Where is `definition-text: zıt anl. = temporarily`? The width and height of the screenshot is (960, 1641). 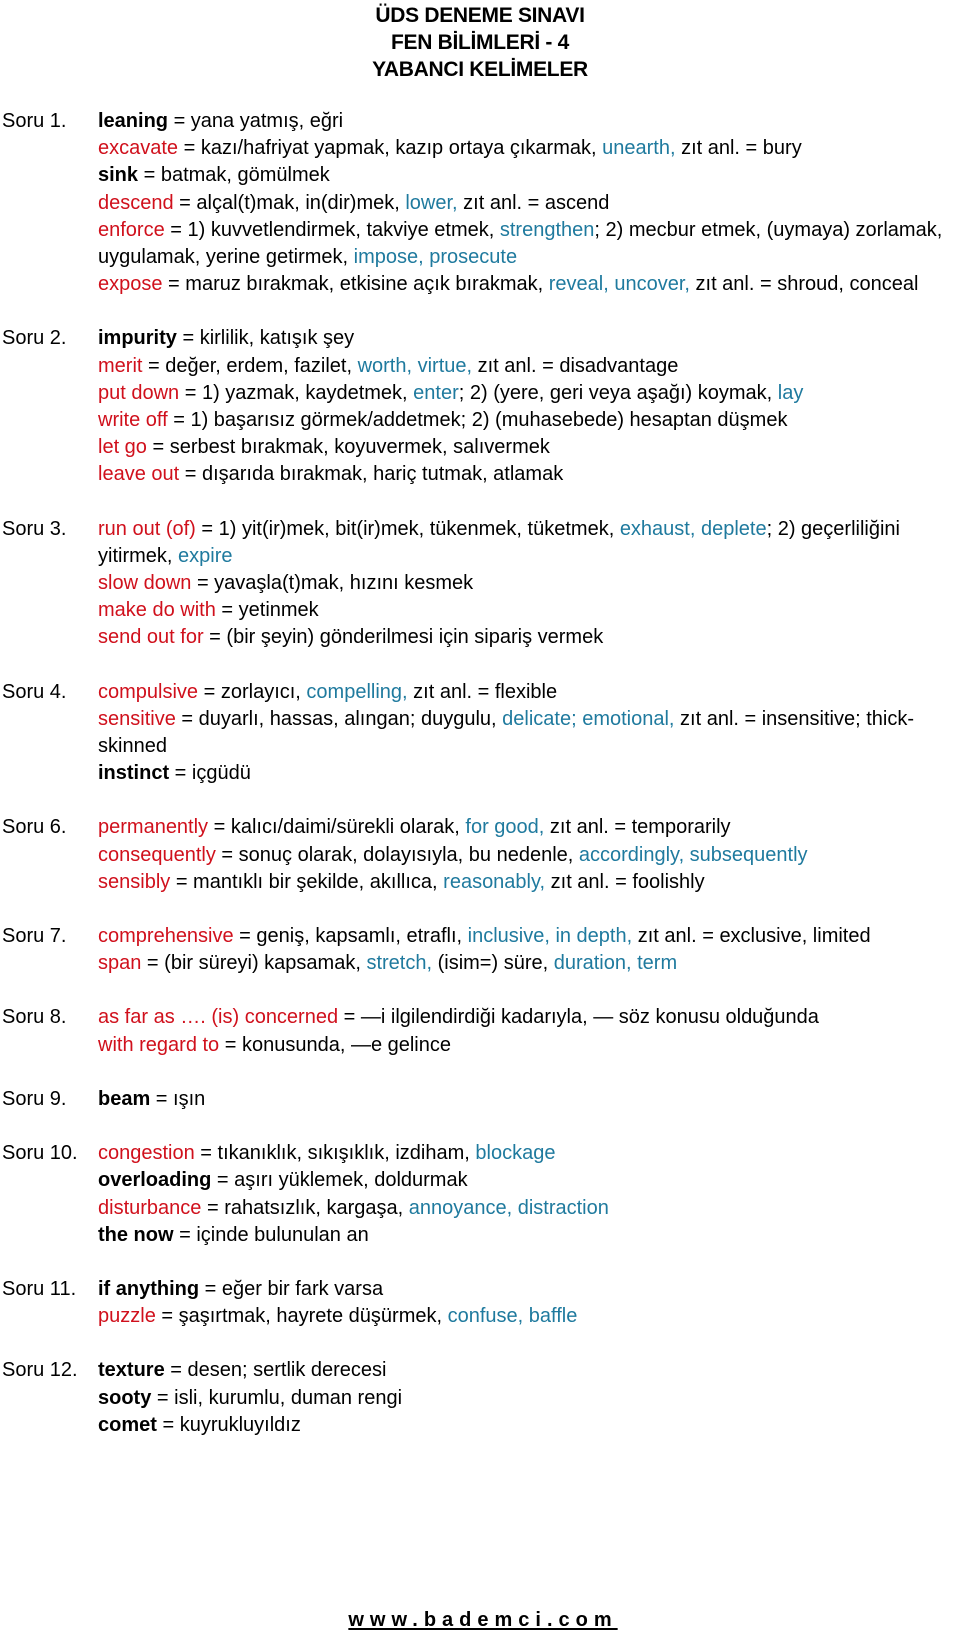
definition-text: zıt anl. = temporarily is located at coordinates (637, 827).